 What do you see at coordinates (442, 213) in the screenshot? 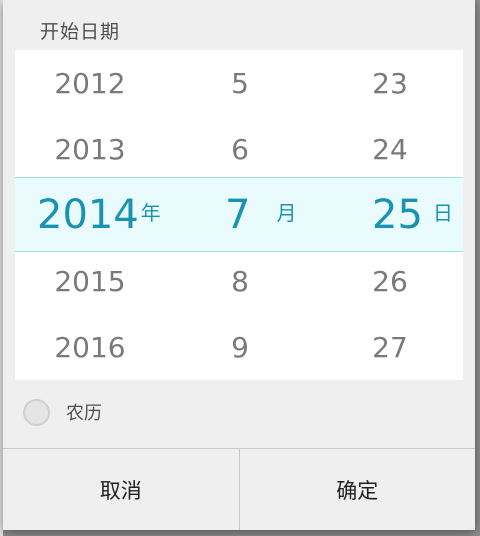
I see `day-unit-label: 日` at bounding box center [442, 213].